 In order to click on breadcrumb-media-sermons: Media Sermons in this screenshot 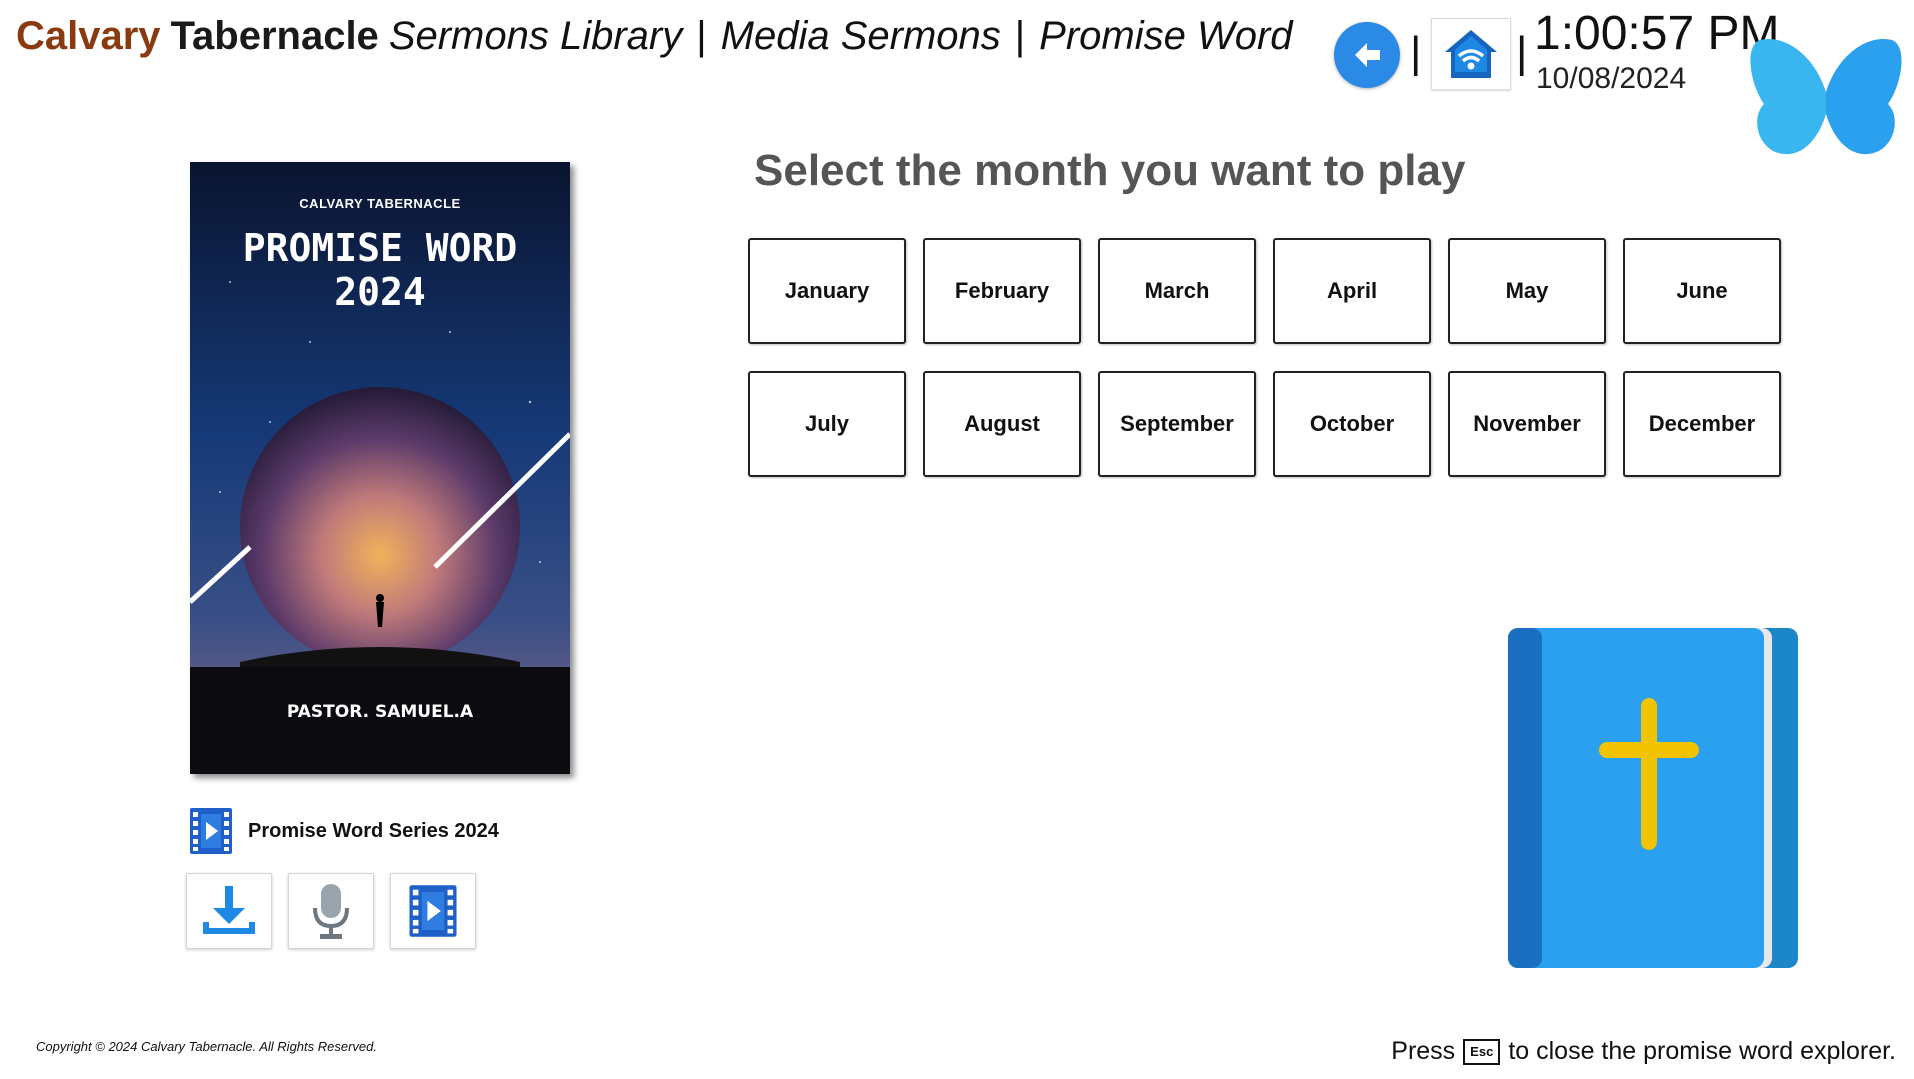, I will do `click(861, 36)`.